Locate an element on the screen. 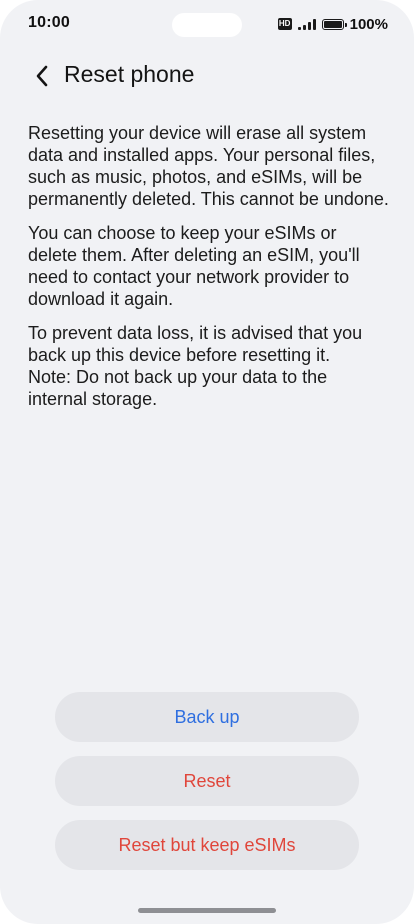  battery-icon is located at coordinates (334, 24).